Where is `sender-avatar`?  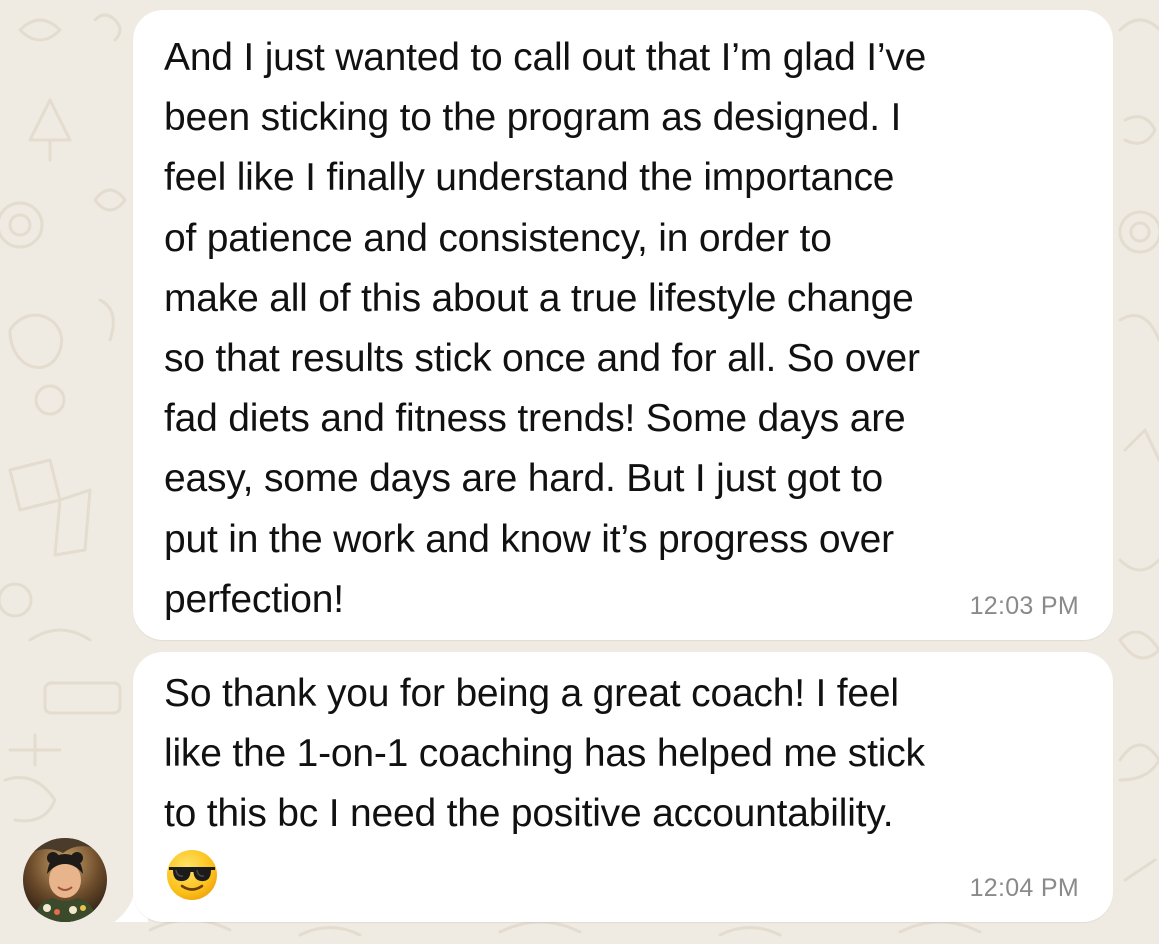
sender-avatar is located at coordinates (65, 880).